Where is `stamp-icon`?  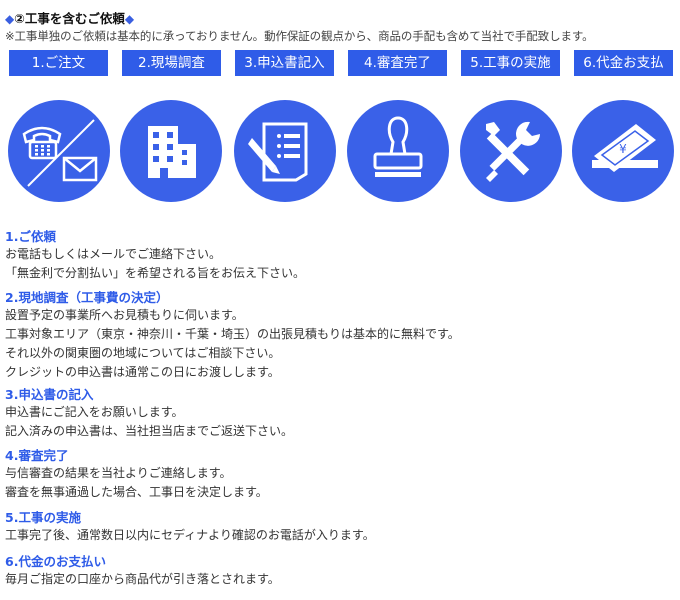 stamp-icon is located at coordinates (398, 151).